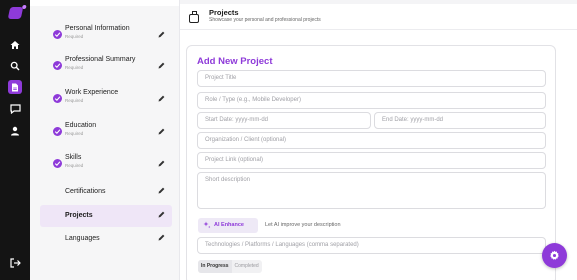  I want to click on step-projects: Projects, so click(106, 216).